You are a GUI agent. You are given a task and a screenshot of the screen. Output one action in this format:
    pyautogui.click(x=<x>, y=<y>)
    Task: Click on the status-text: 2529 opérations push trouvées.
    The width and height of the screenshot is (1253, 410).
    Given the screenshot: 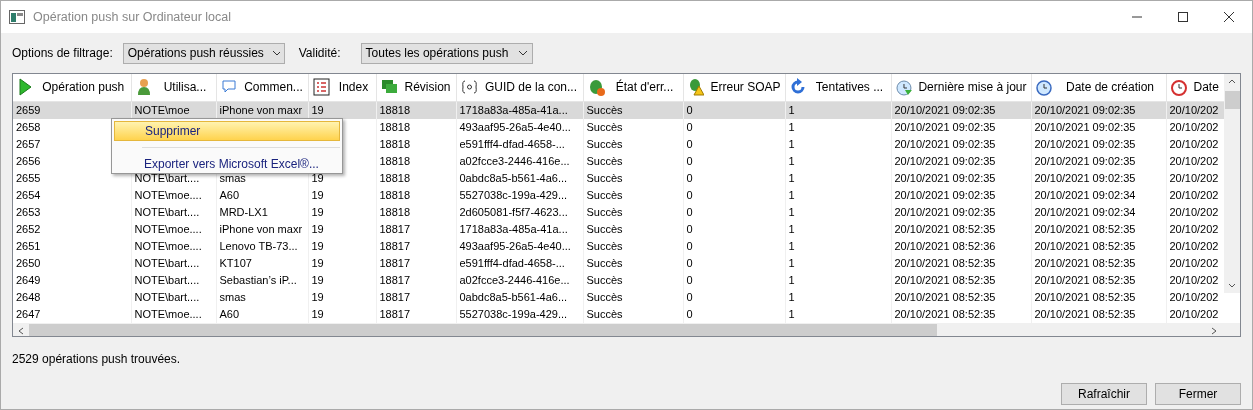 What is the action you would take?
    pyautogui.click(x=96, y=359)
    